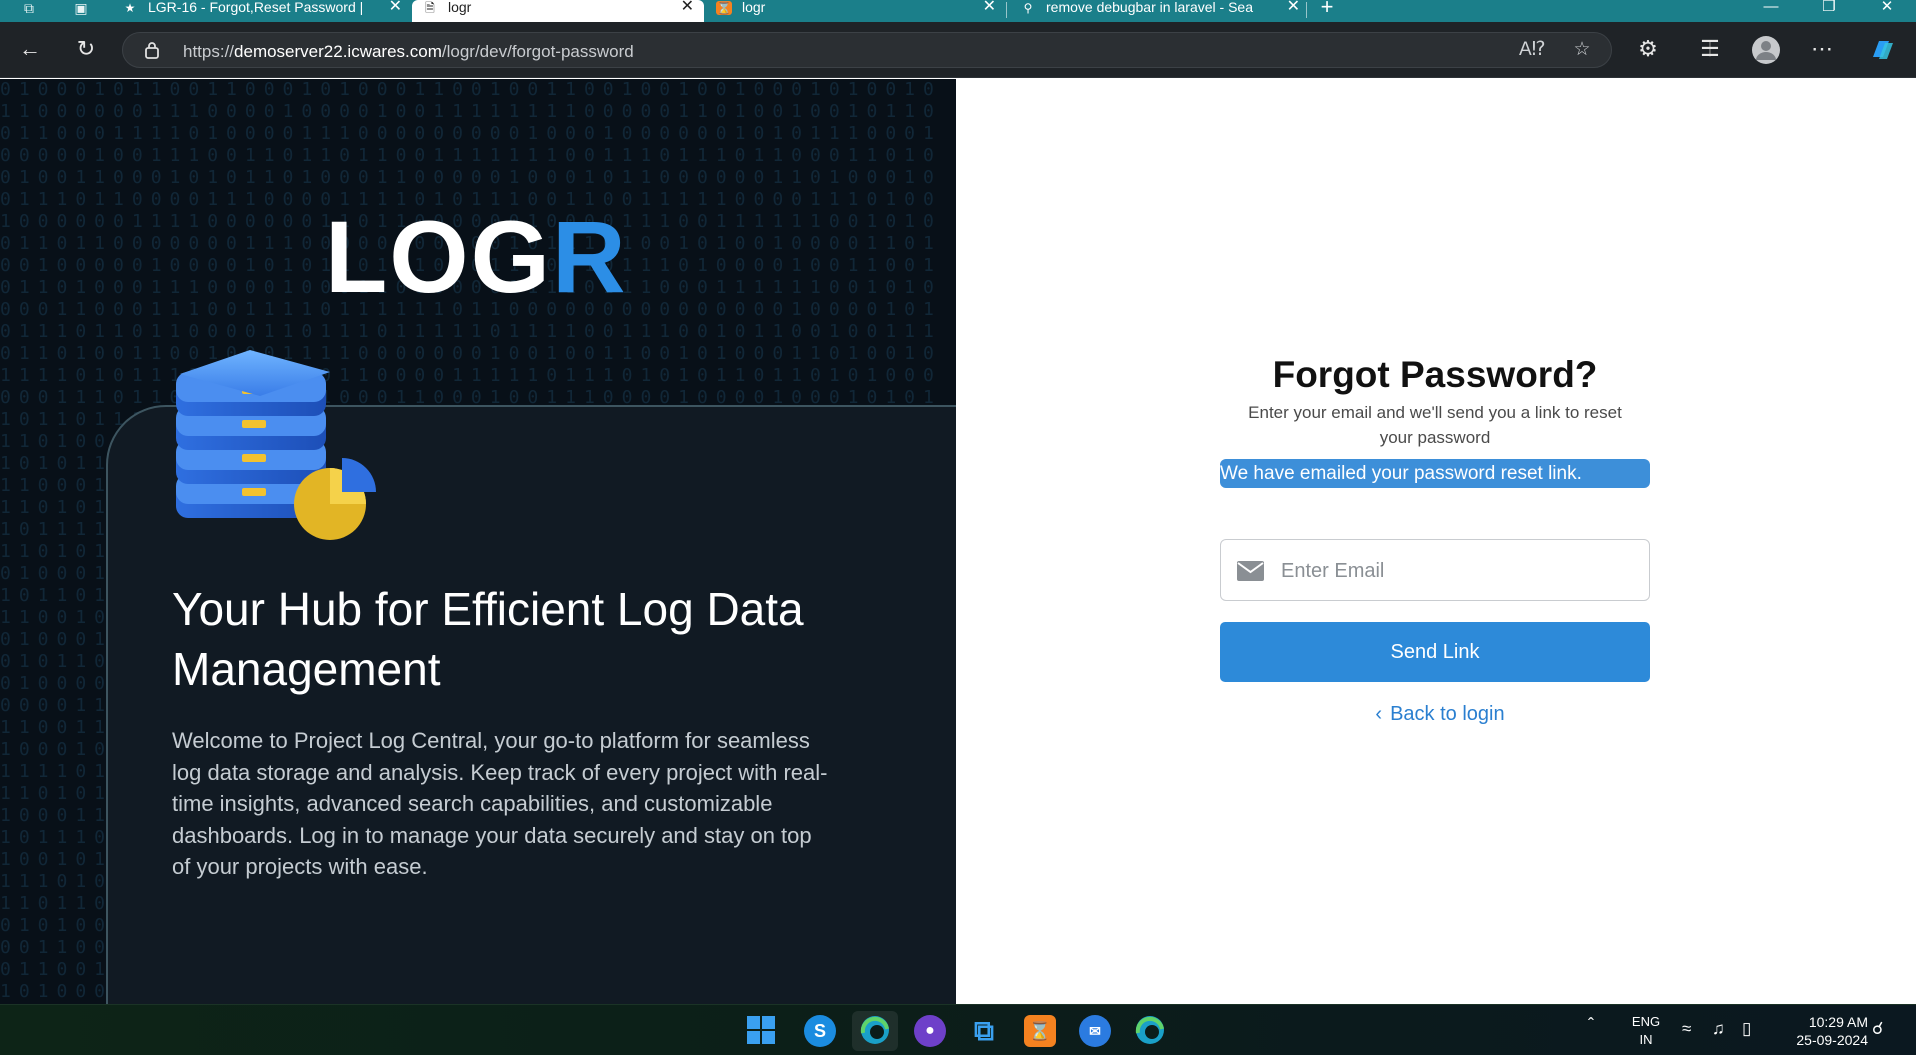 The image size is (1916, 1055). Describe the element at coordinates (1887, 8) in the screenshot. I see `close-window-icon: ✕` at that location.